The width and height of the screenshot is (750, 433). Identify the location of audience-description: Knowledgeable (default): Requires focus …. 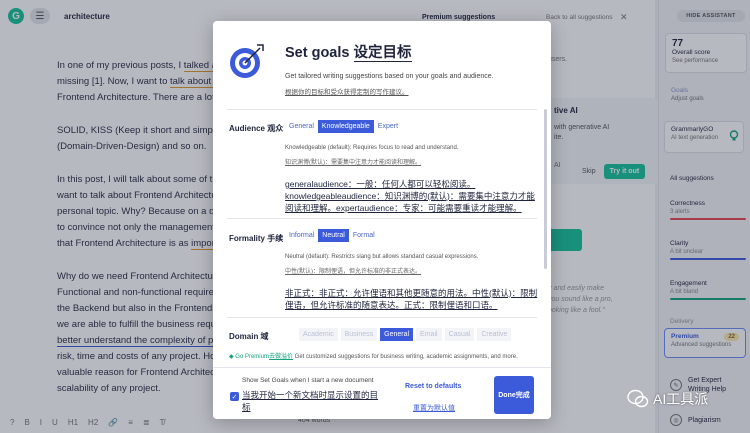
(372, 155).